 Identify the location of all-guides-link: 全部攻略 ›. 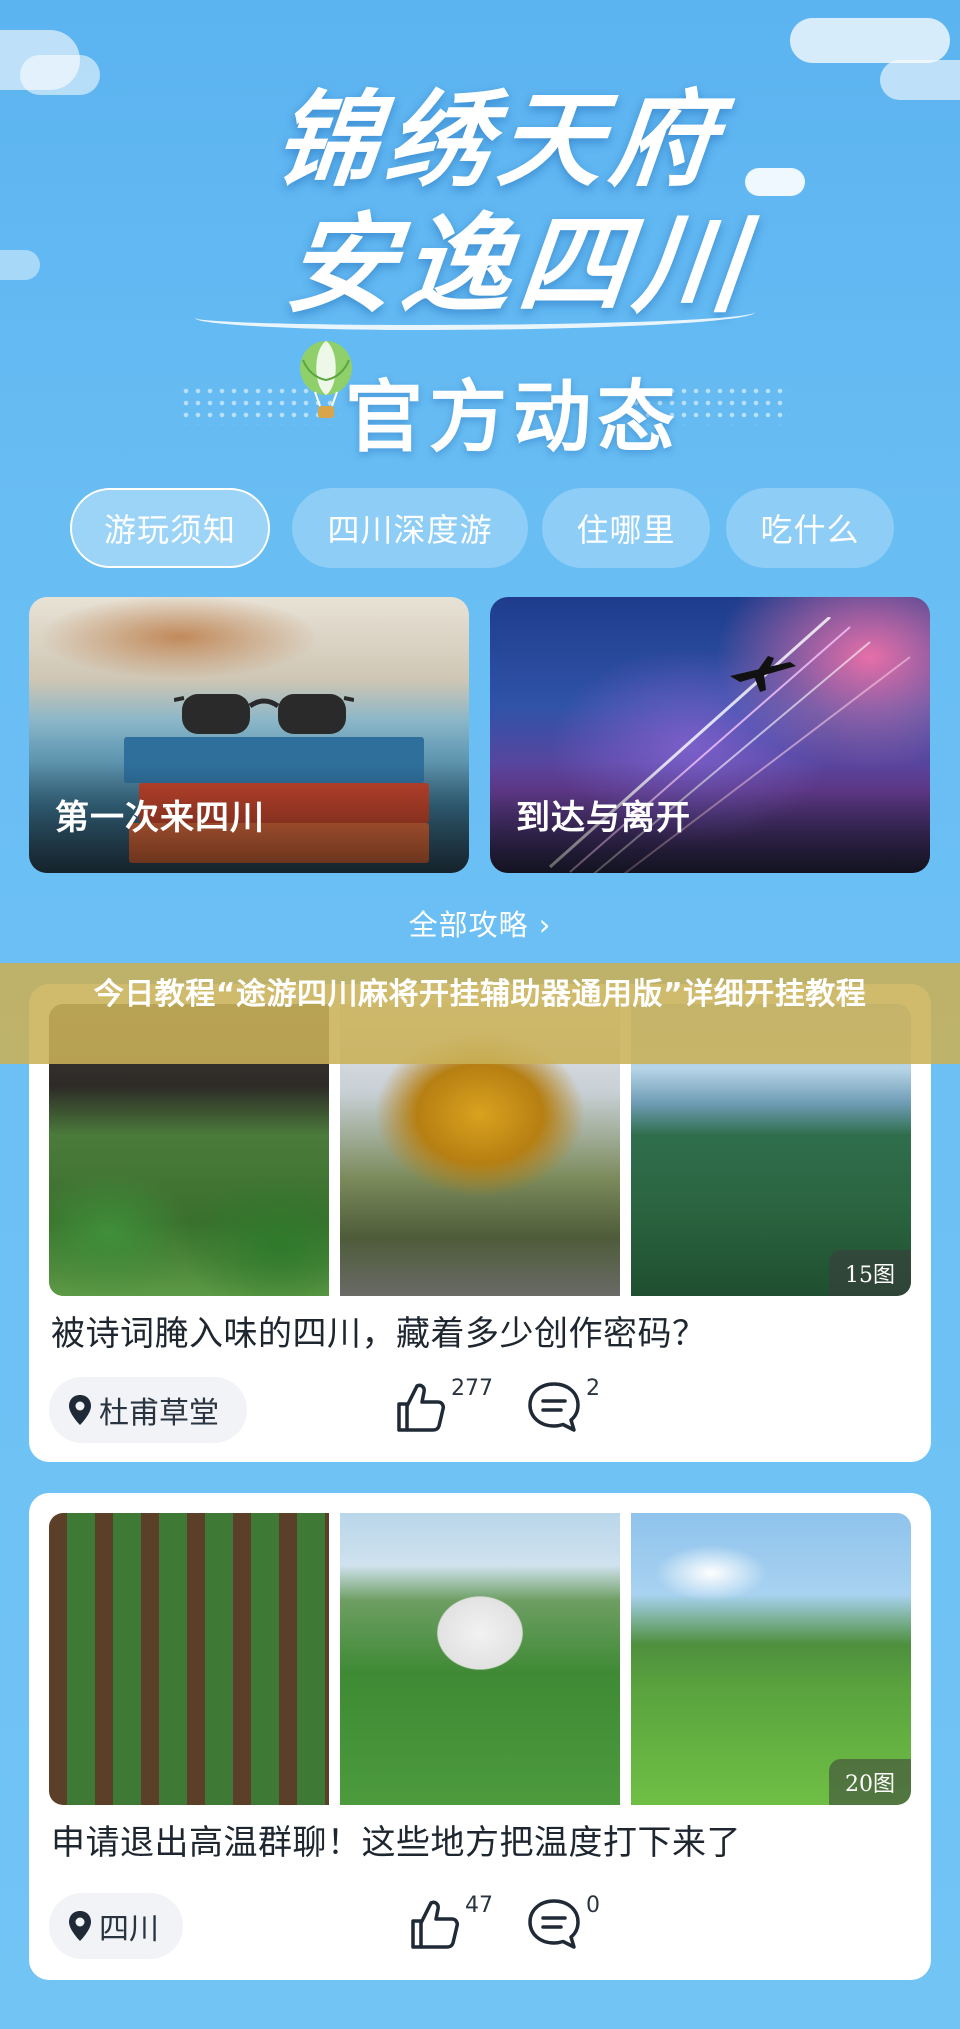
(480, 923).